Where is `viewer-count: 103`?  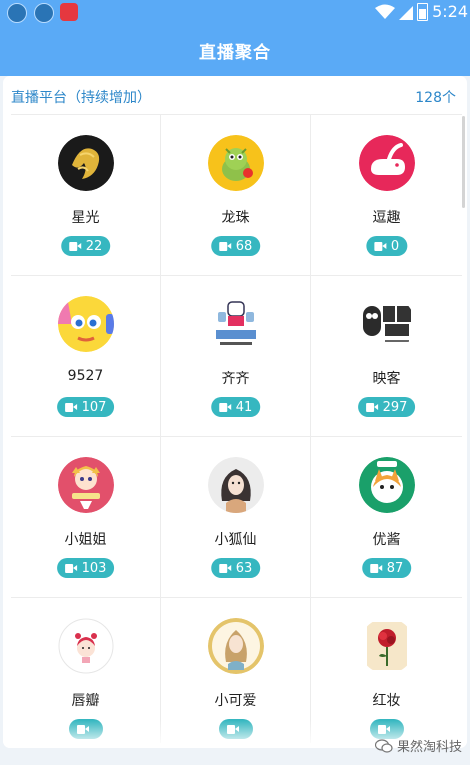 viewer-count: 103 is located at coordinates (94, 568).